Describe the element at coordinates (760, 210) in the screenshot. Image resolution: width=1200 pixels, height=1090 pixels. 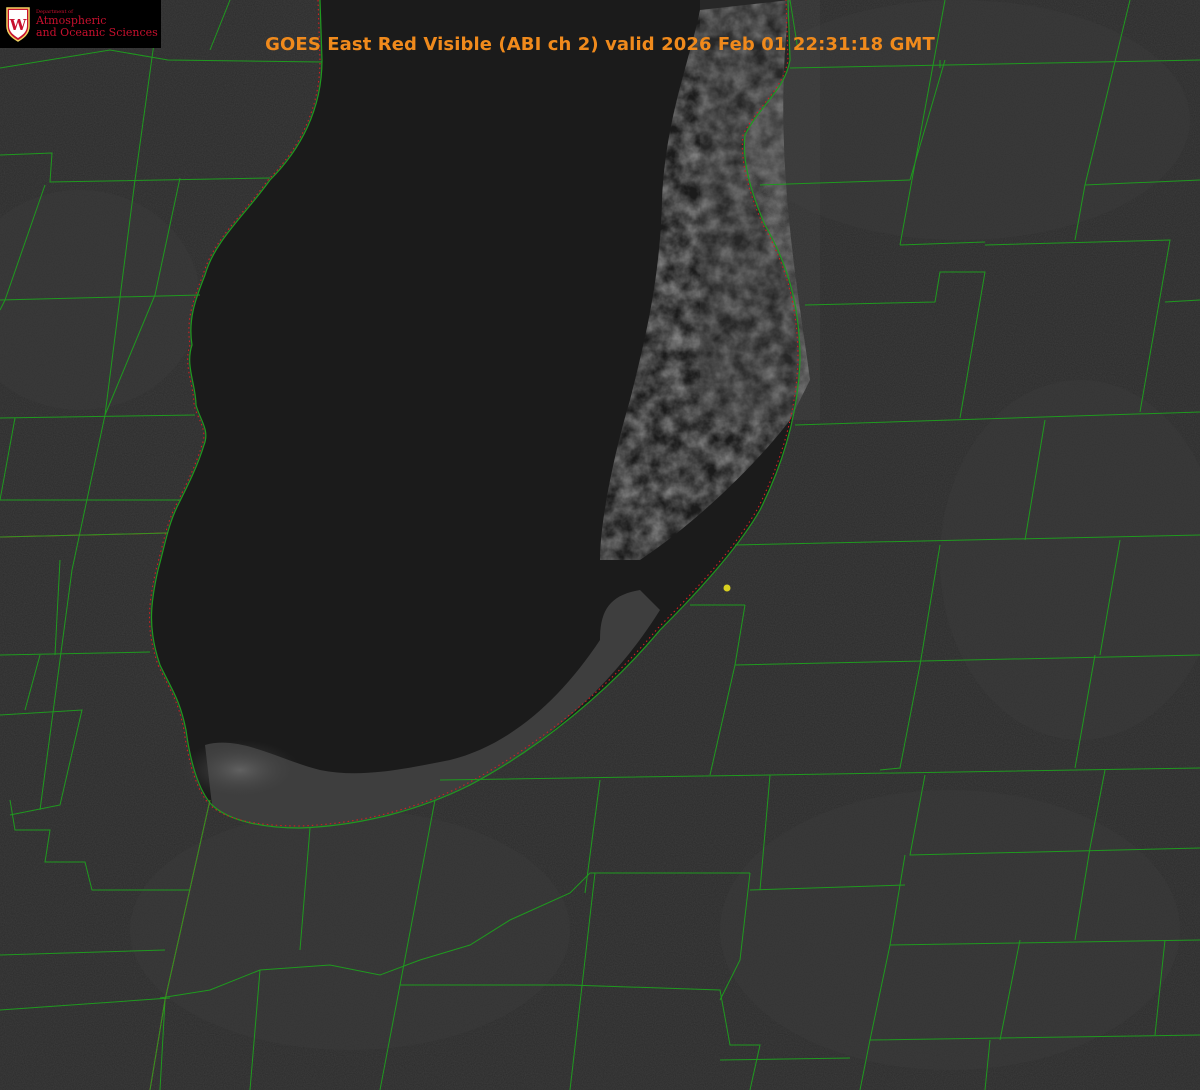
I see `cloud-streaks` at that location.